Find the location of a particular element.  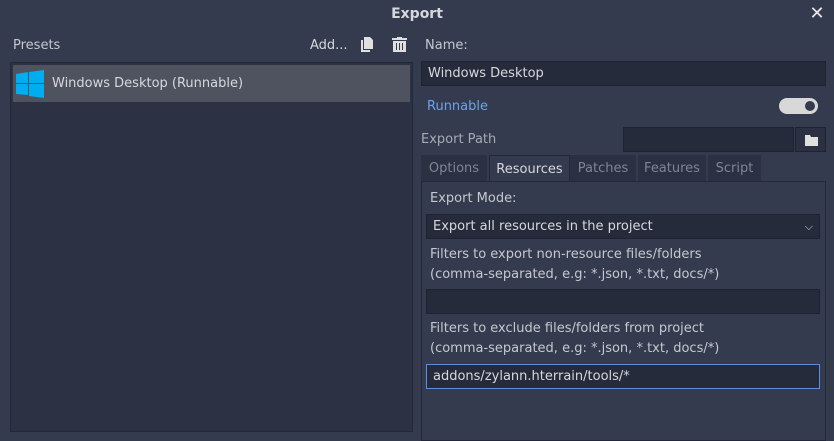

presets-label: Presets is located at coordinates (37, 45).